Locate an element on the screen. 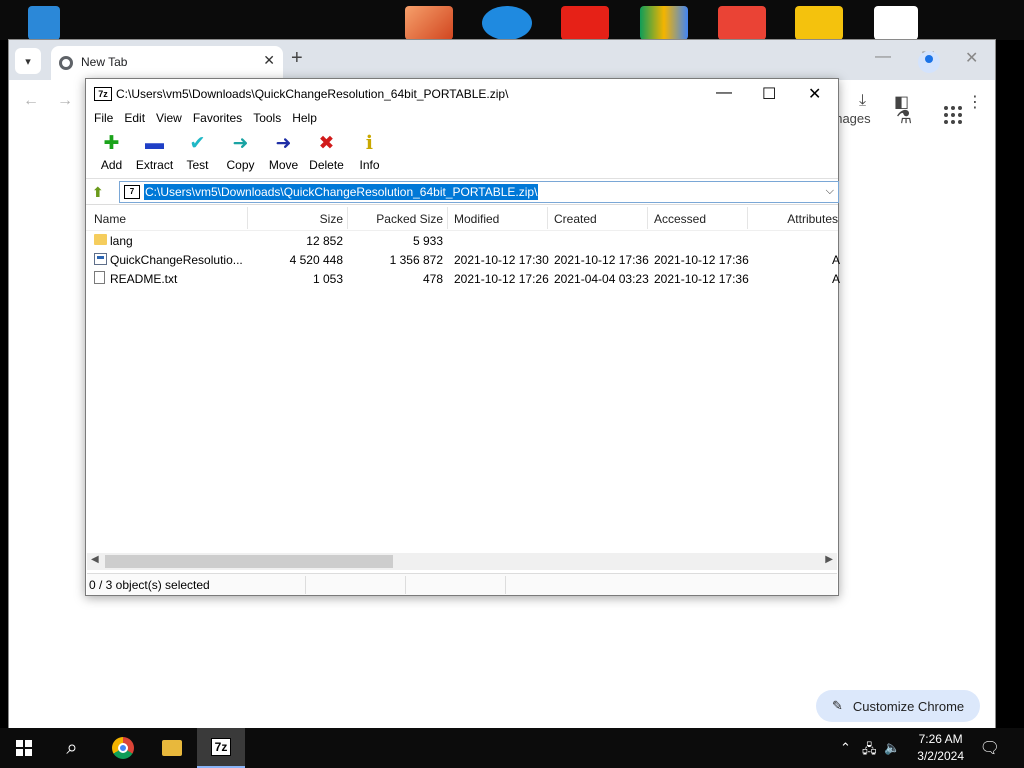 This screenshot has height=768, width=1024. chrome-icon is located at coordinates (123, 748).